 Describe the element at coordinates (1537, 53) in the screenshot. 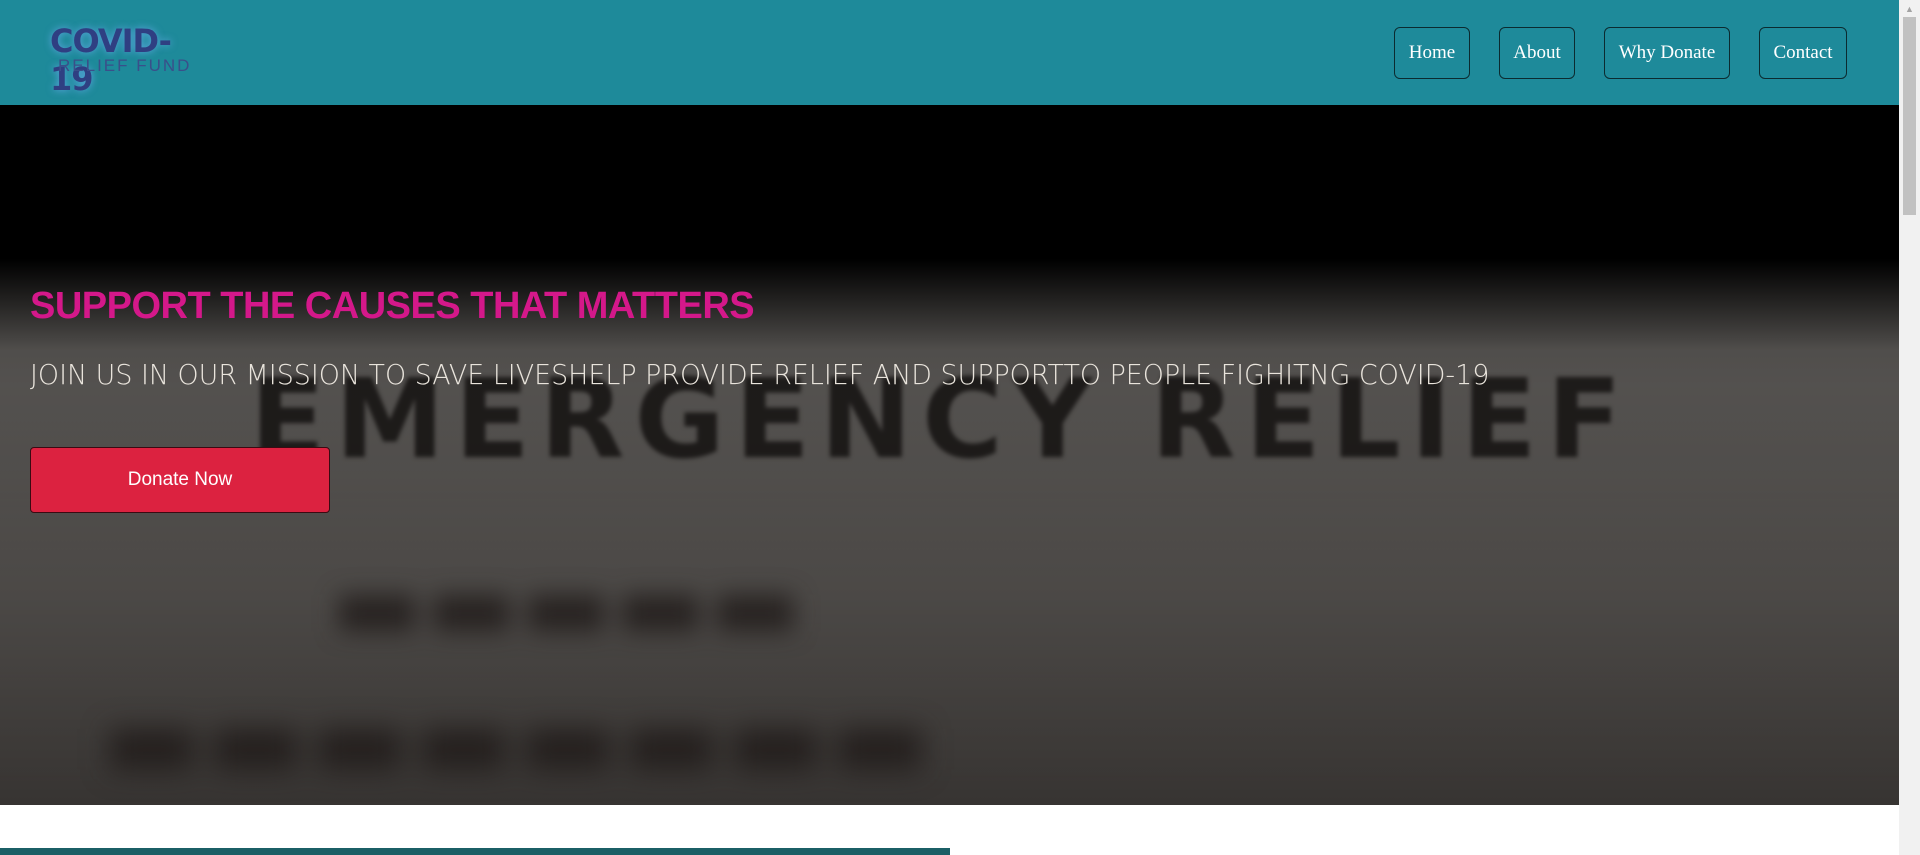

I see `nav-about-button: About` at that location.